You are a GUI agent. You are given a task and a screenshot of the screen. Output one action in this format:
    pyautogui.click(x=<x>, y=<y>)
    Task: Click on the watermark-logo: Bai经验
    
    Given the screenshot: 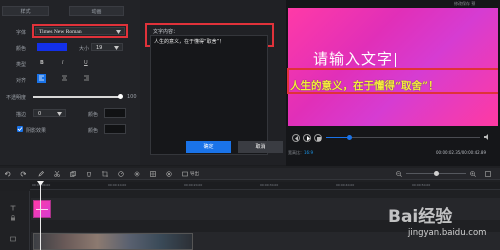 What is the action you would take?
    pyautogui.click(x=420, y=217)
    